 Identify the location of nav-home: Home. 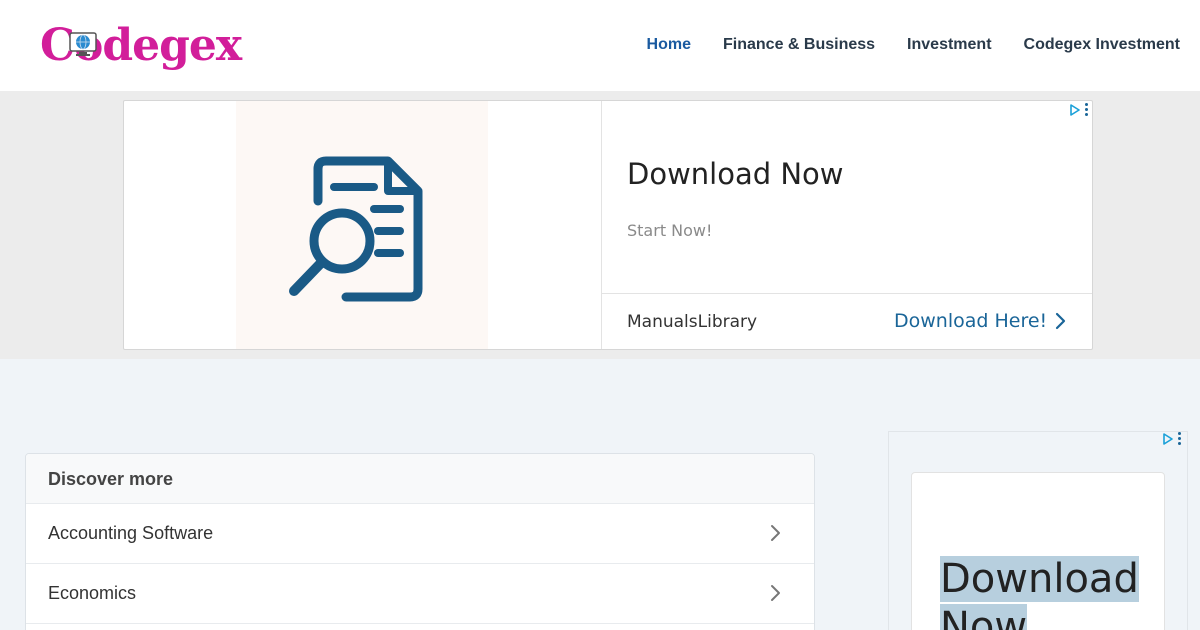
(669, 45).